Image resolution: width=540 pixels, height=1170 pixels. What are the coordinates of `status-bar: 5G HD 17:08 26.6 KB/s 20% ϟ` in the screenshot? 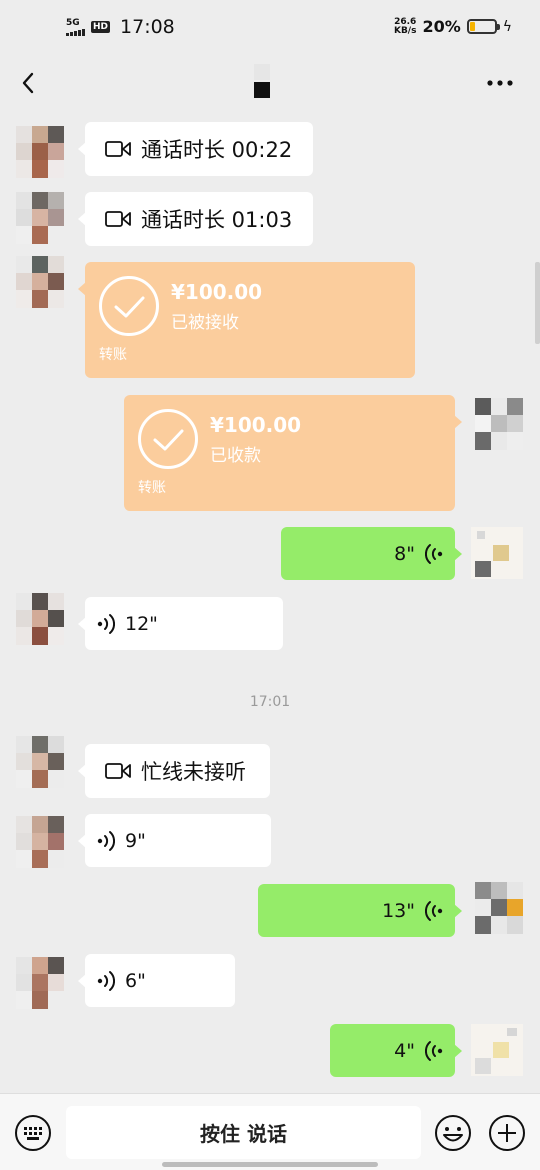 It's located at (270, 30).